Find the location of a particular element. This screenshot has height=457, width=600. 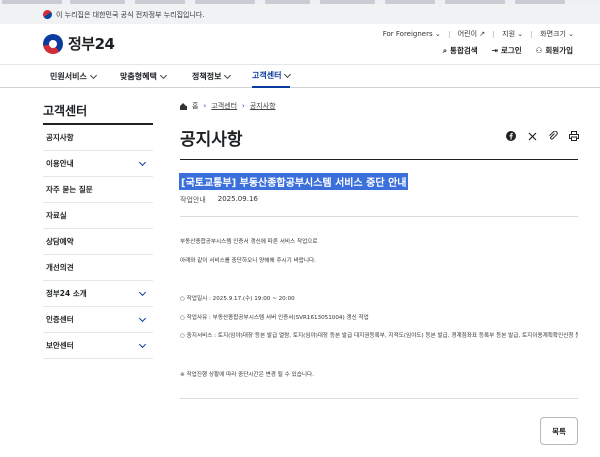

login-button: ⇥ 로그인 is located at coordinates (507, 50).